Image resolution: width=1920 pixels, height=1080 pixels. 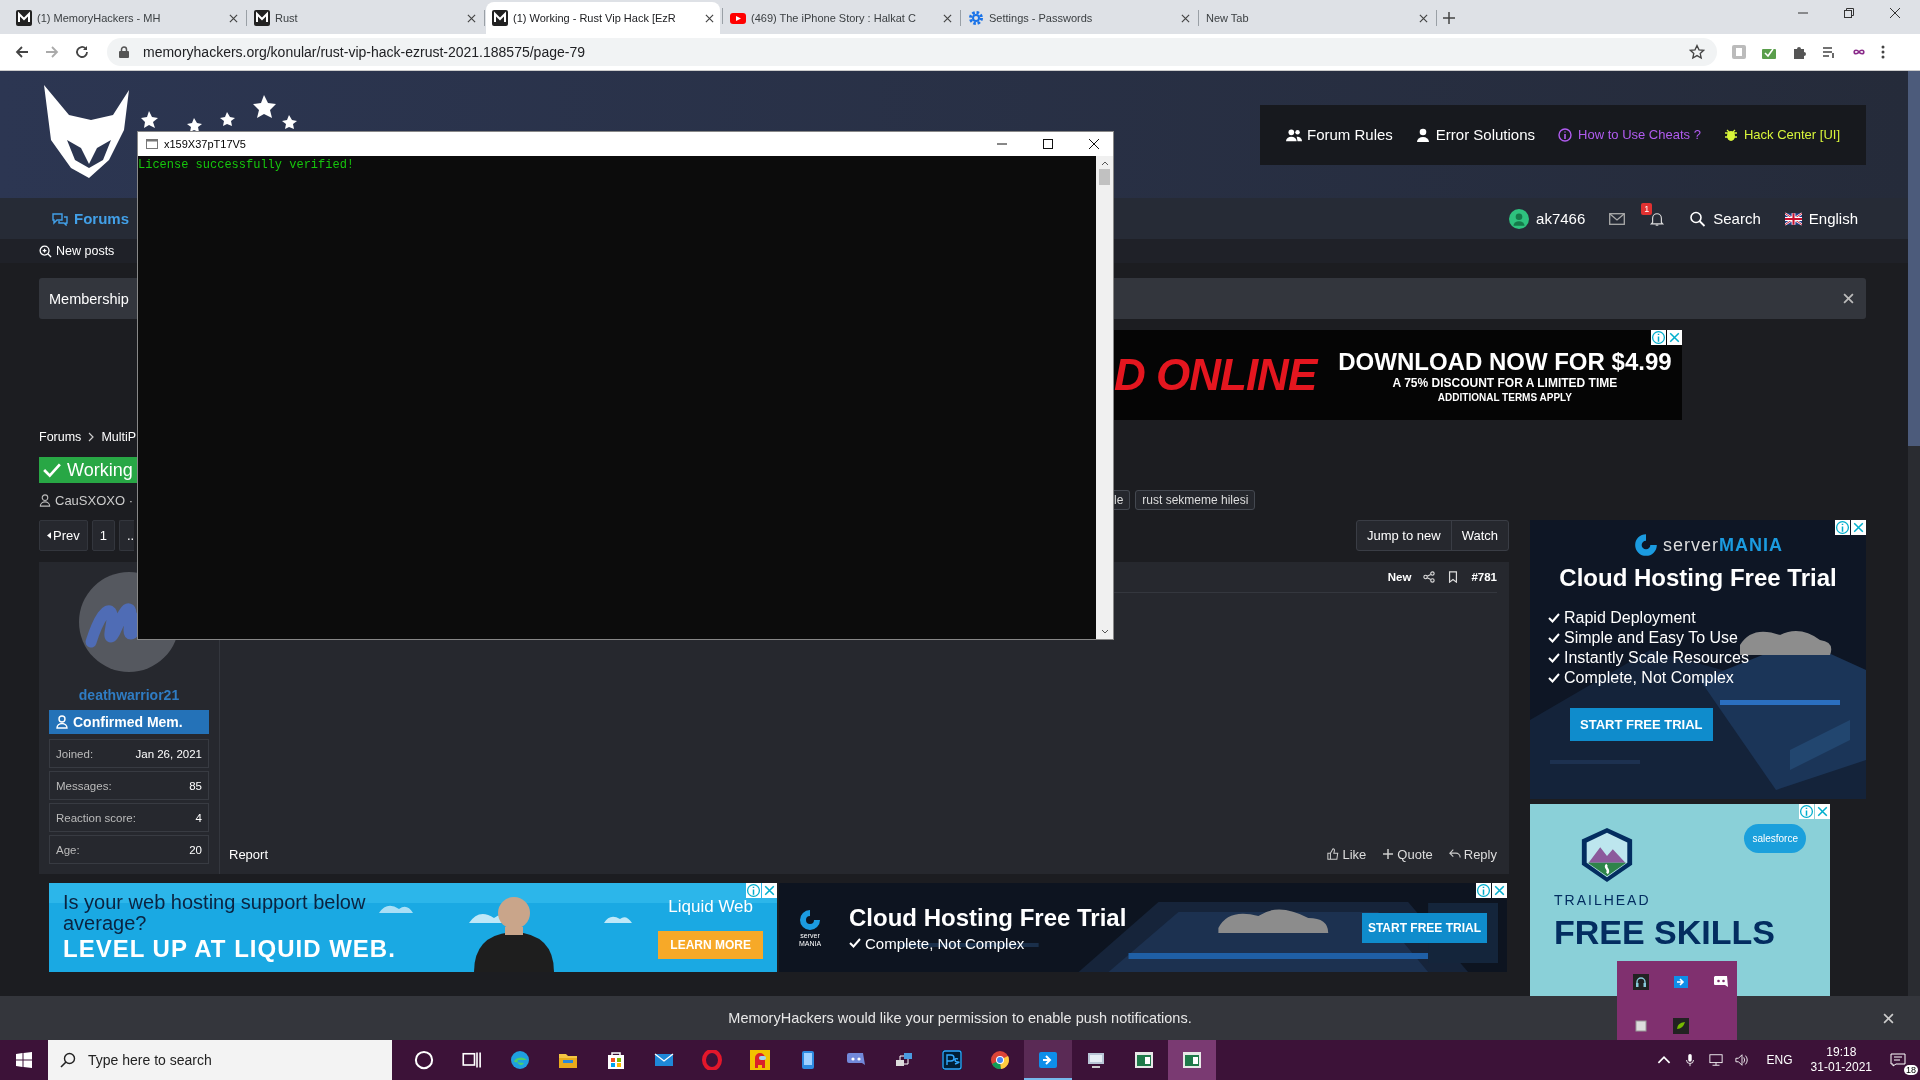 I want to click on thread-action-button: Watch, so click(x=1479, y=535).